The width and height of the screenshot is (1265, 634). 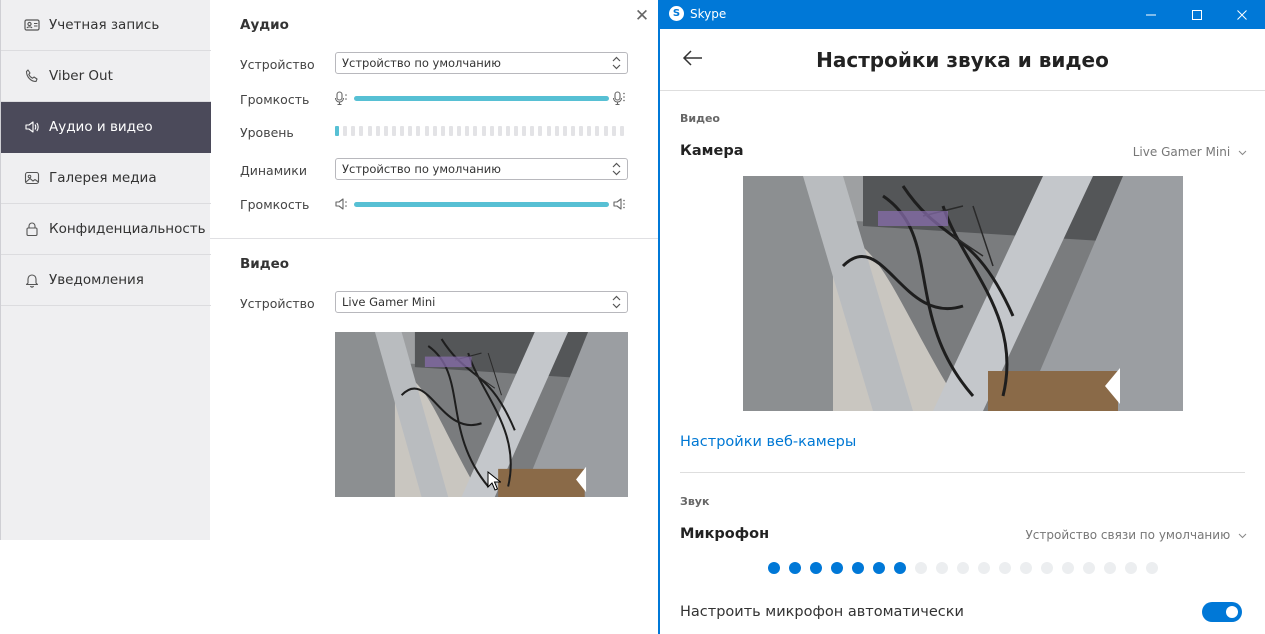 What do you see at coordinates (822, 612) in the screenshot?
I see `auto-mic-label: Настроить микрофон автоматически` at bounding box center [822, 612].